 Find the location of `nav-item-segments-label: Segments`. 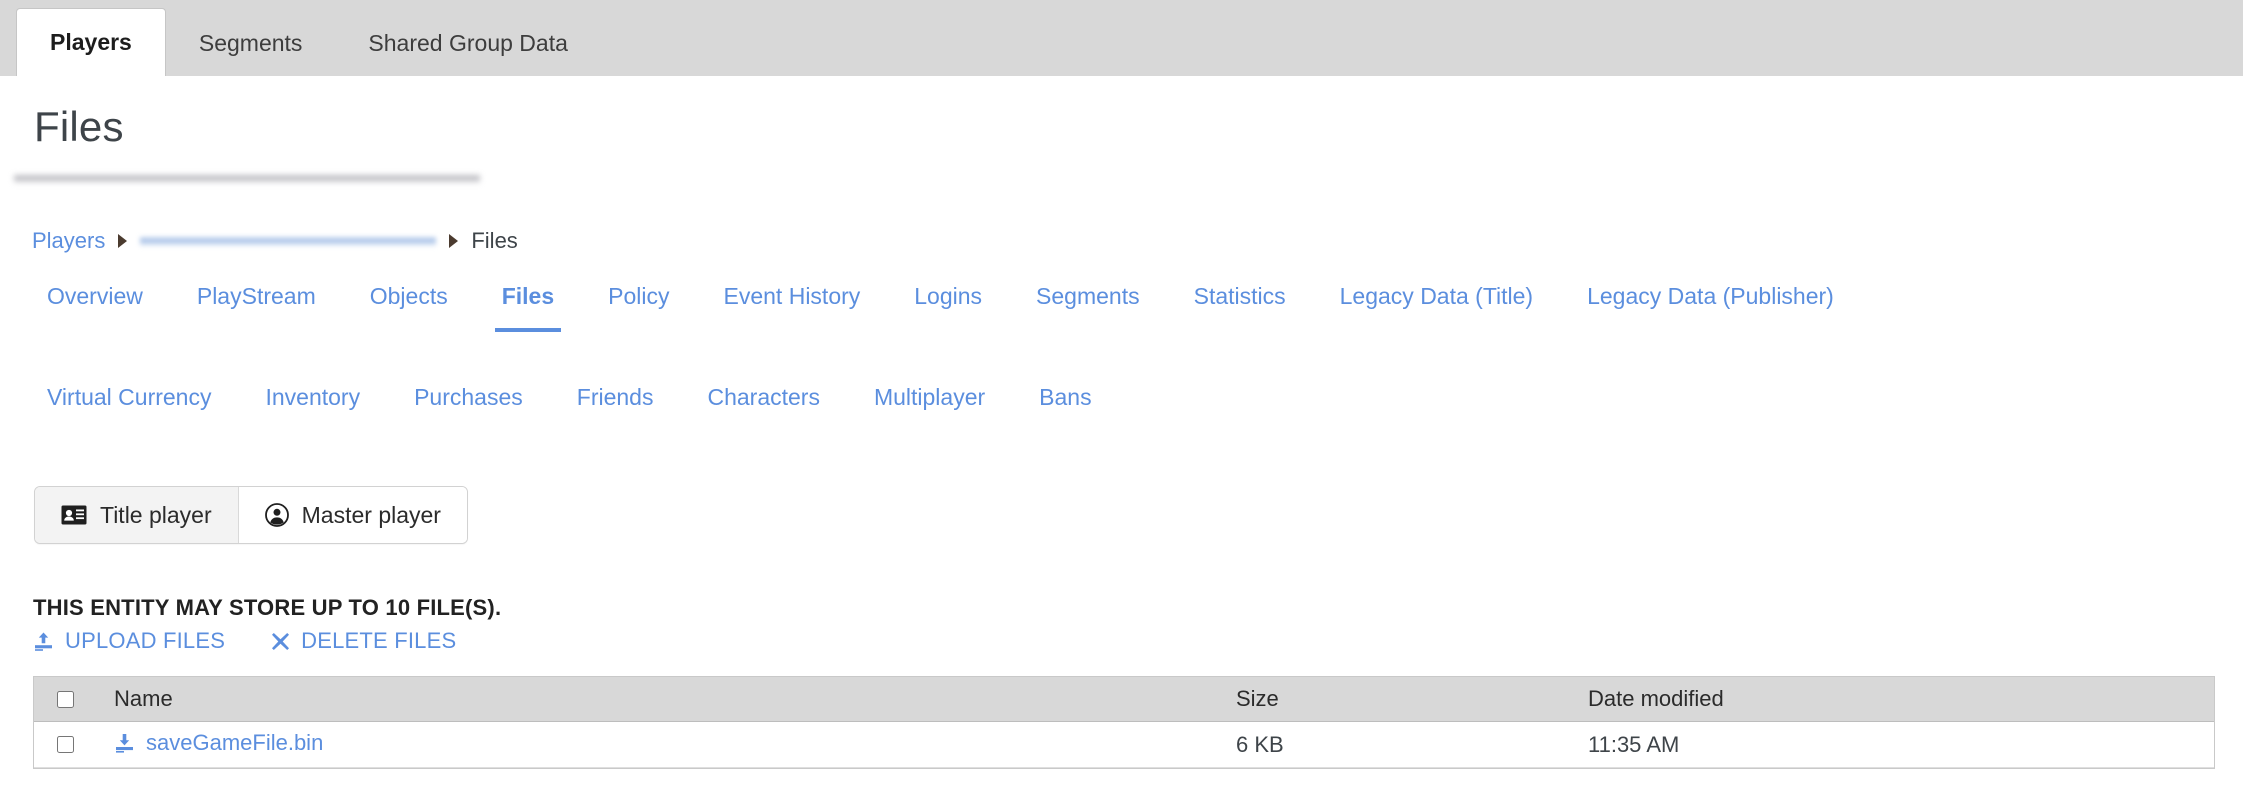

nav-item-segments-label: Segments is located at coordinates (1088, 295).